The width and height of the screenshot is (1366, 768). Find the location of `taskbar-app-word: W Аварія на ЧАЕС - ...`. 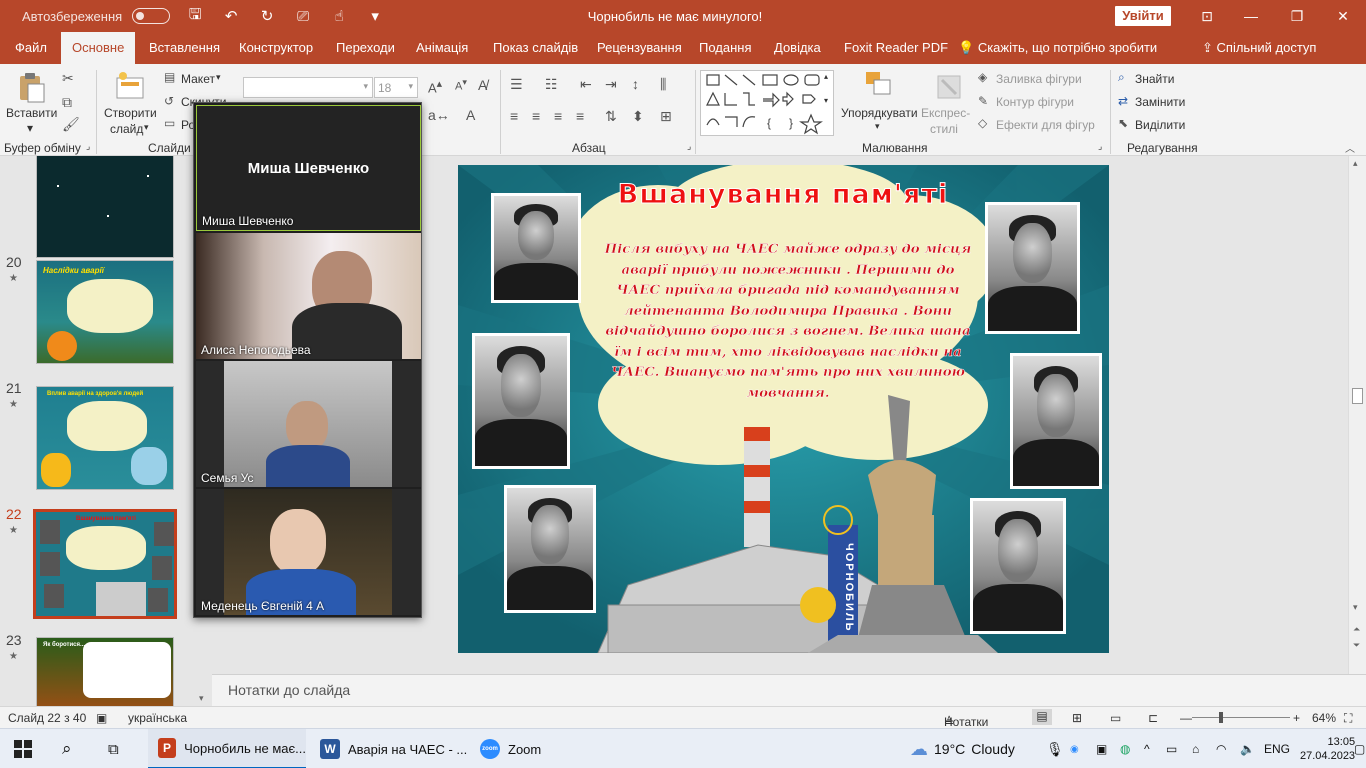

taskbar-app-word: W Аварія на ЧАЕС - ... is located at coordinates (388, 748).